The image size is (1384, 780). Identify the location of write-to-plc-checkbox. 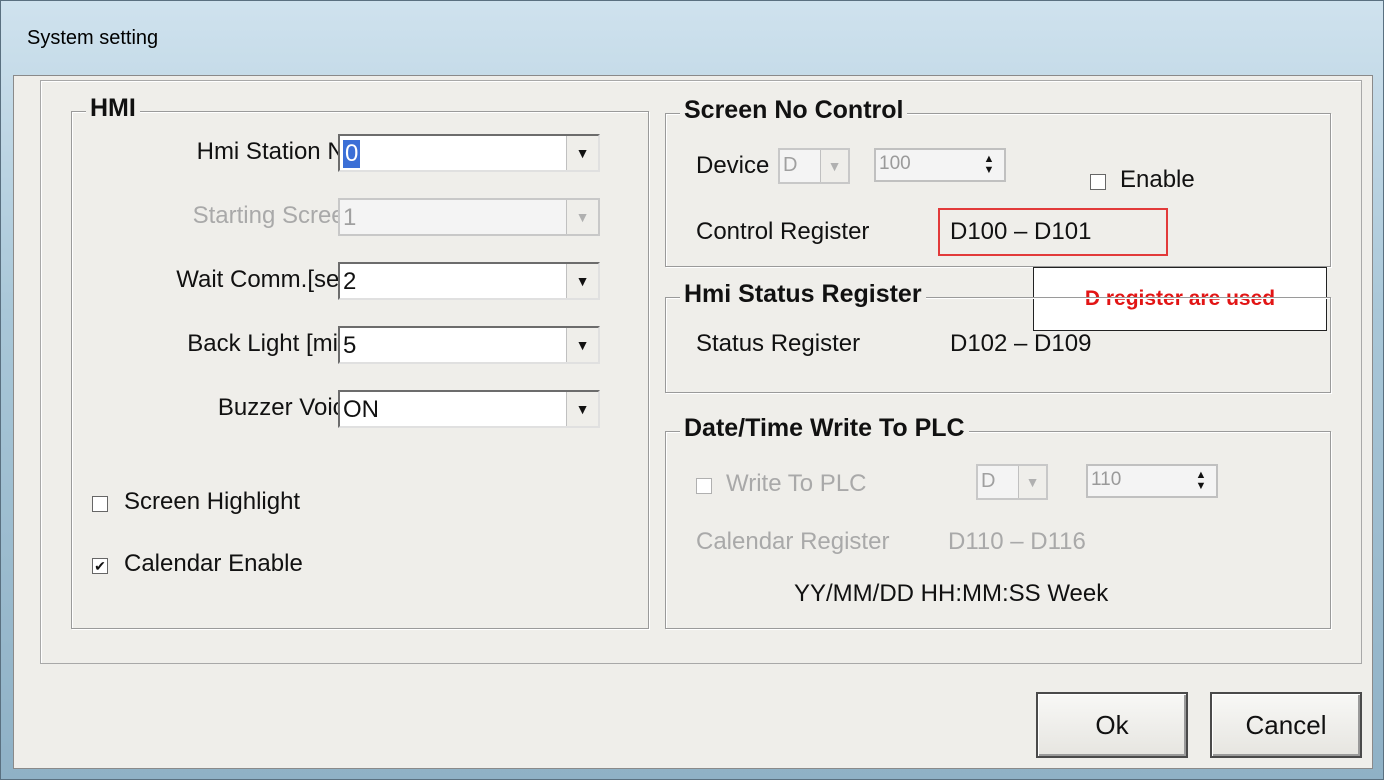
(704, 486).